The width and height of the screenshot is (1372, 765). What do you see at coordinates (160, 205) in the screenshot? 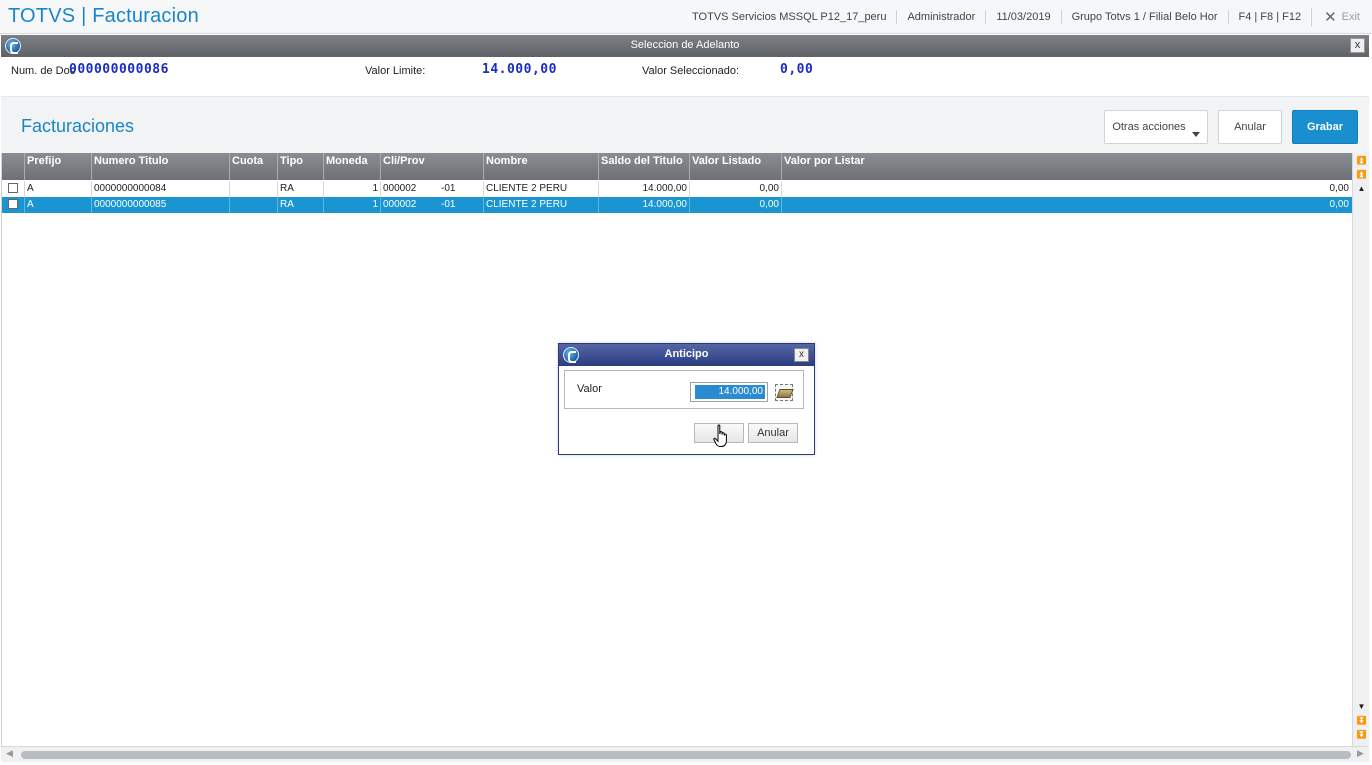
I see `cell-numero: 0000000000085` at bounding box center [160, 205].